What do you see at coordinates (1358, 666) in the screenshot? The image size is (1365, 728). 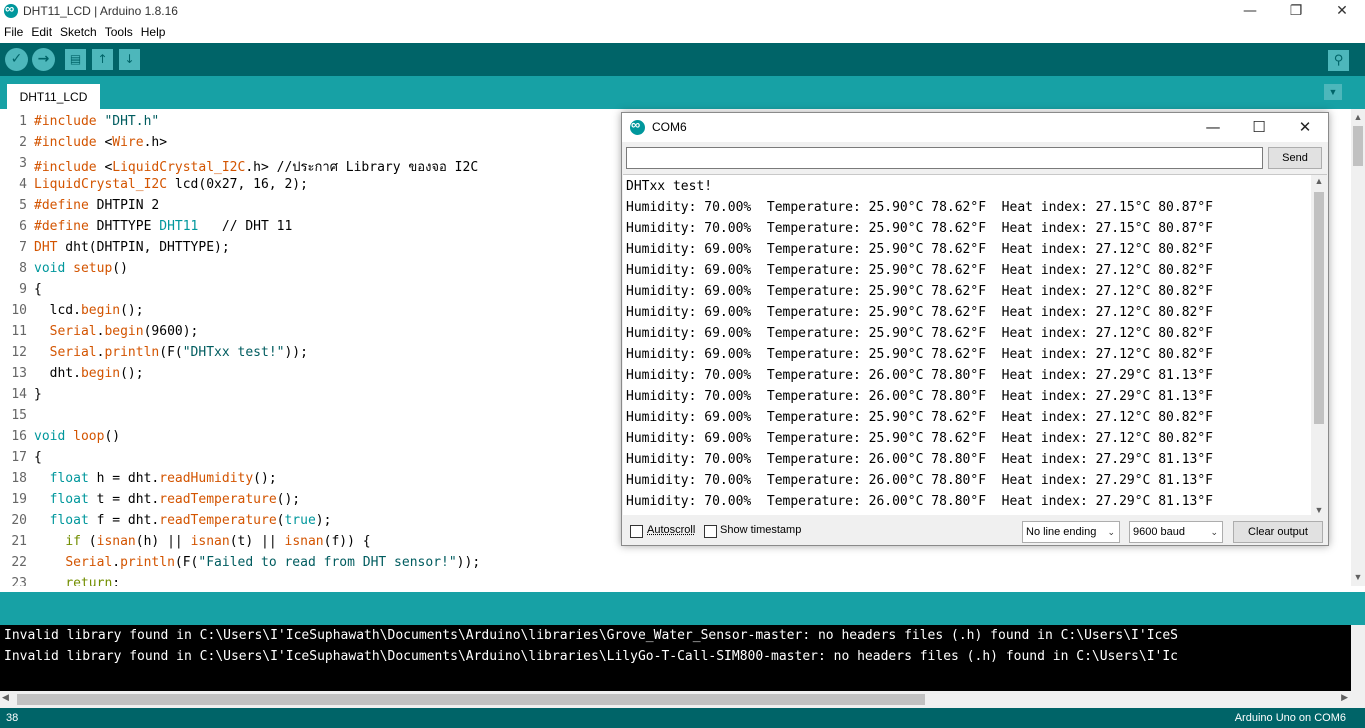 I see `console-vertical-scrollbar` at bounding box center [1358, 666].